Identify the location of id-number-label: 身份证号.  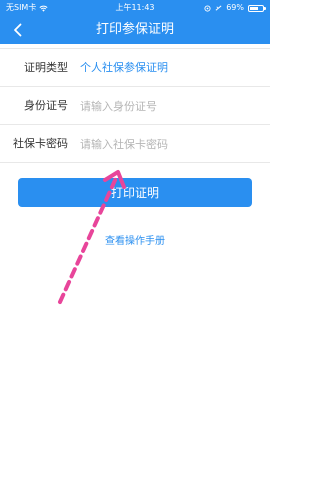
(46, 105).